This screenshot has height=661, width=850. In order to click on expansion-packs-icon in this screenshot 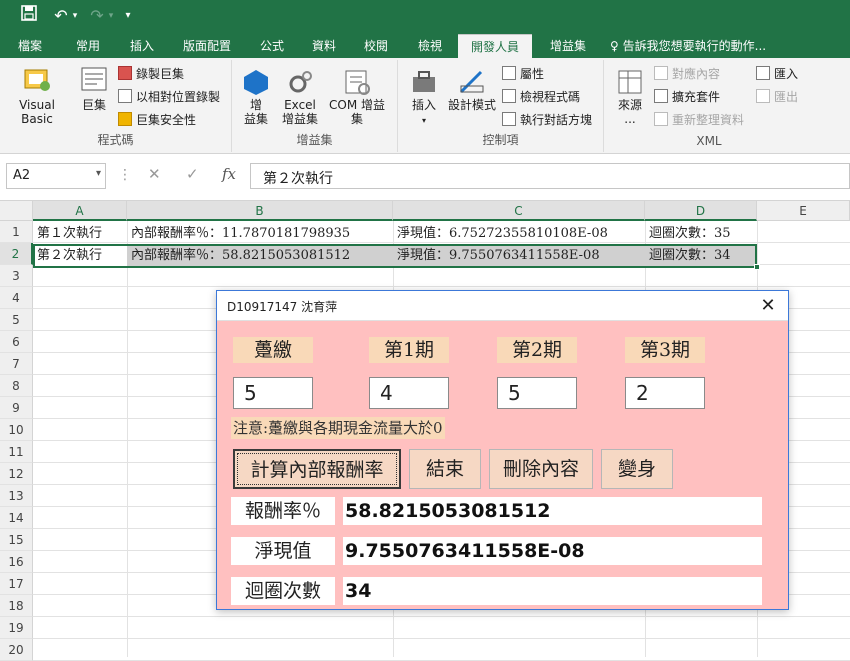, I will do `click(661, 96)`.